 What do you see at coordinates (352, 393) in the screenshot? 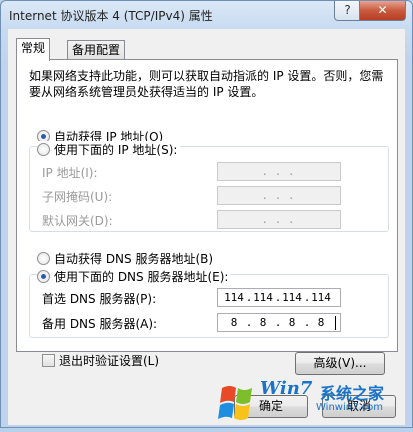
I see `watermark-text: 系统之家` at bounding box center [352, 393].